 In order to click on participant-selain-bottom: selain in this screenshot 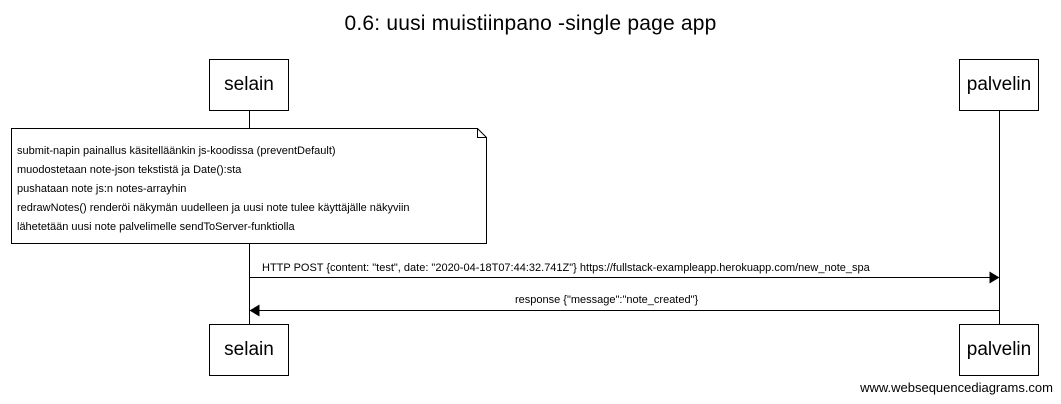, I will do `click(249, 350)`.